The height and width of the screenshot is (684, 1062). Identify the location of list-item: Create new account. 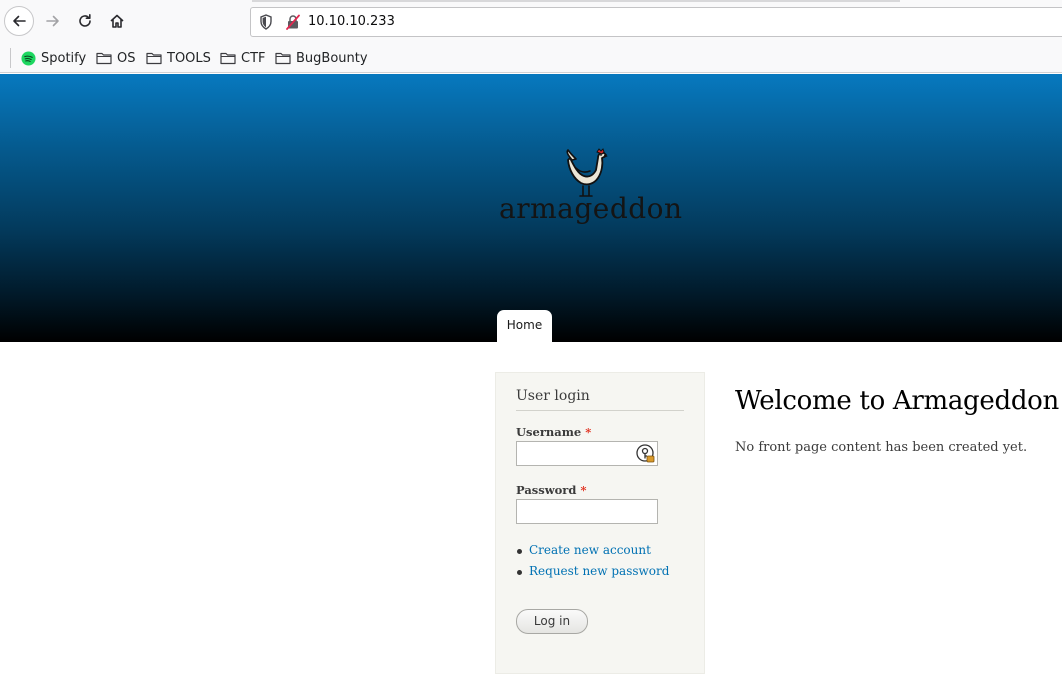
(592, 553).